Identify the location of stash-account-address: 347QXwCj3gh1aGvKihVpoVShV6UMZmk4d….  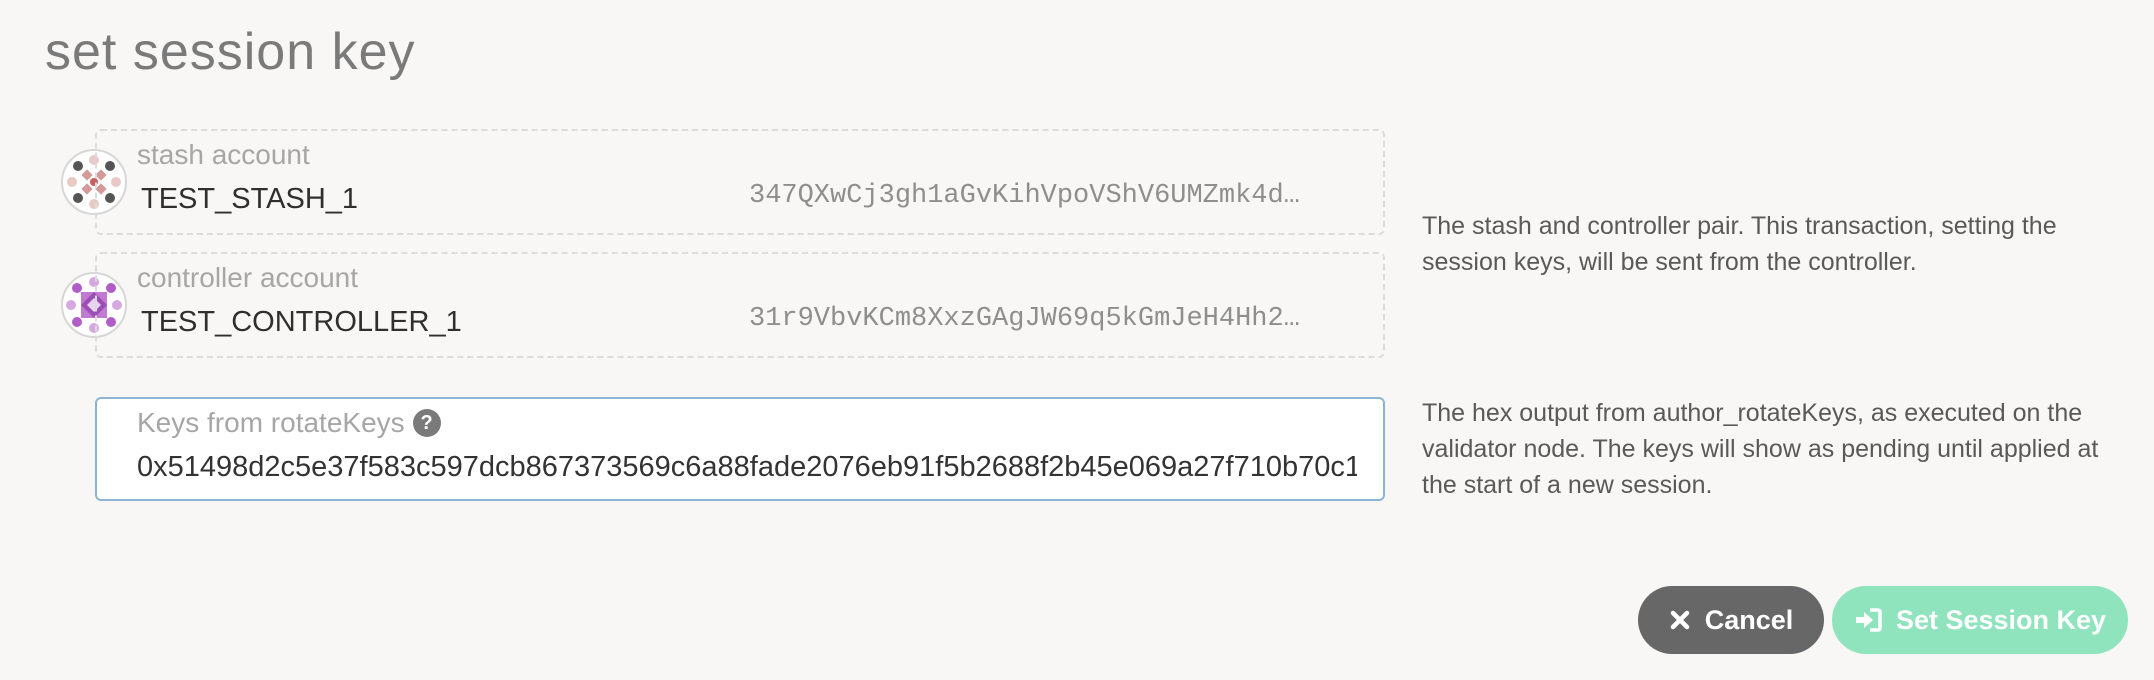
(1024, 196).